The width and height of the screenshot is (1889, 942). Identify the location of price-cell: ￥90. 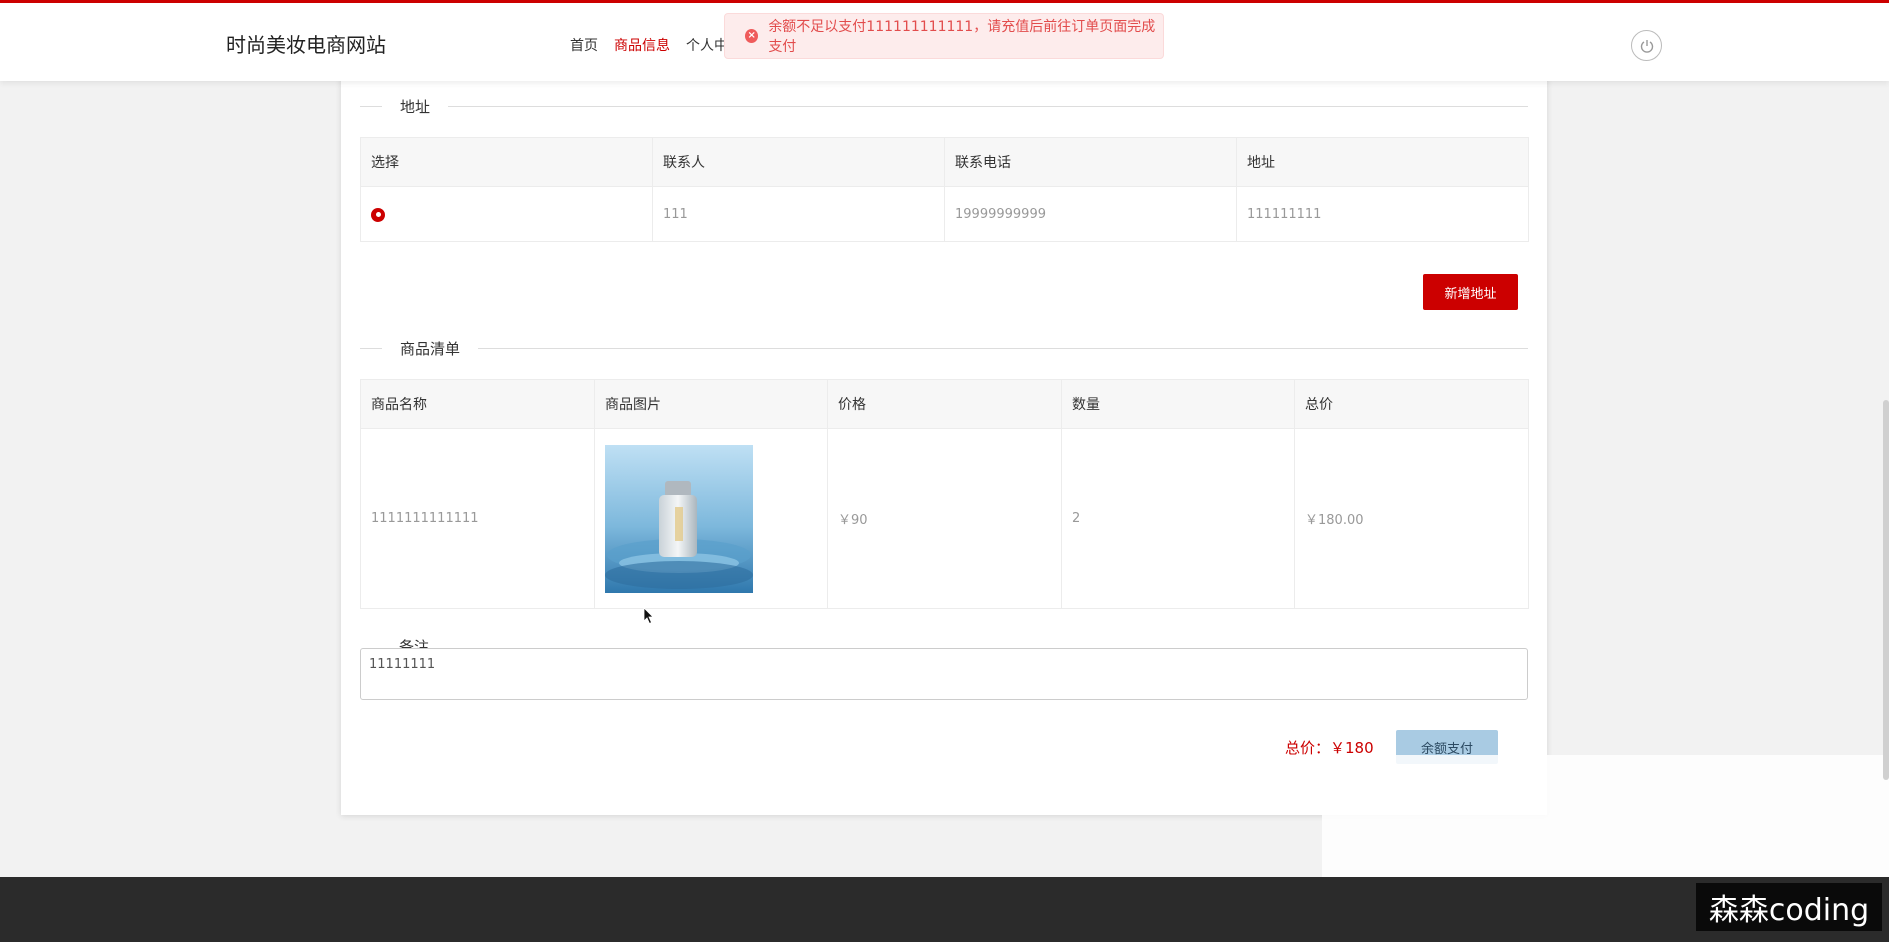
(944, 518).